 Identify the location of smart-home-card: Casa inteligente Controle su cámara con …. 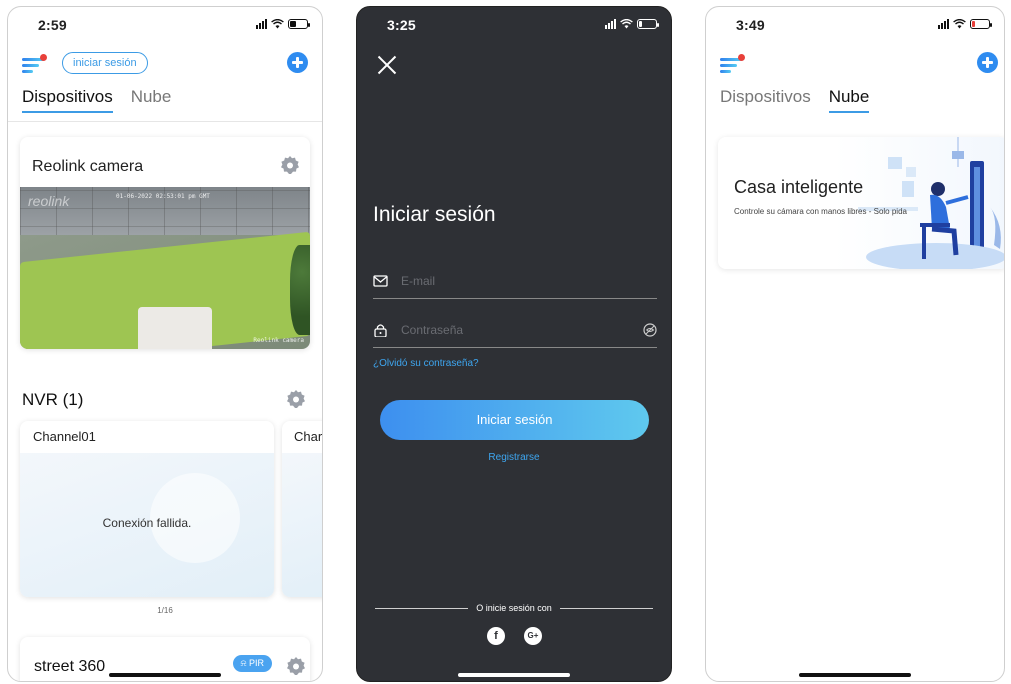
(861, 203).